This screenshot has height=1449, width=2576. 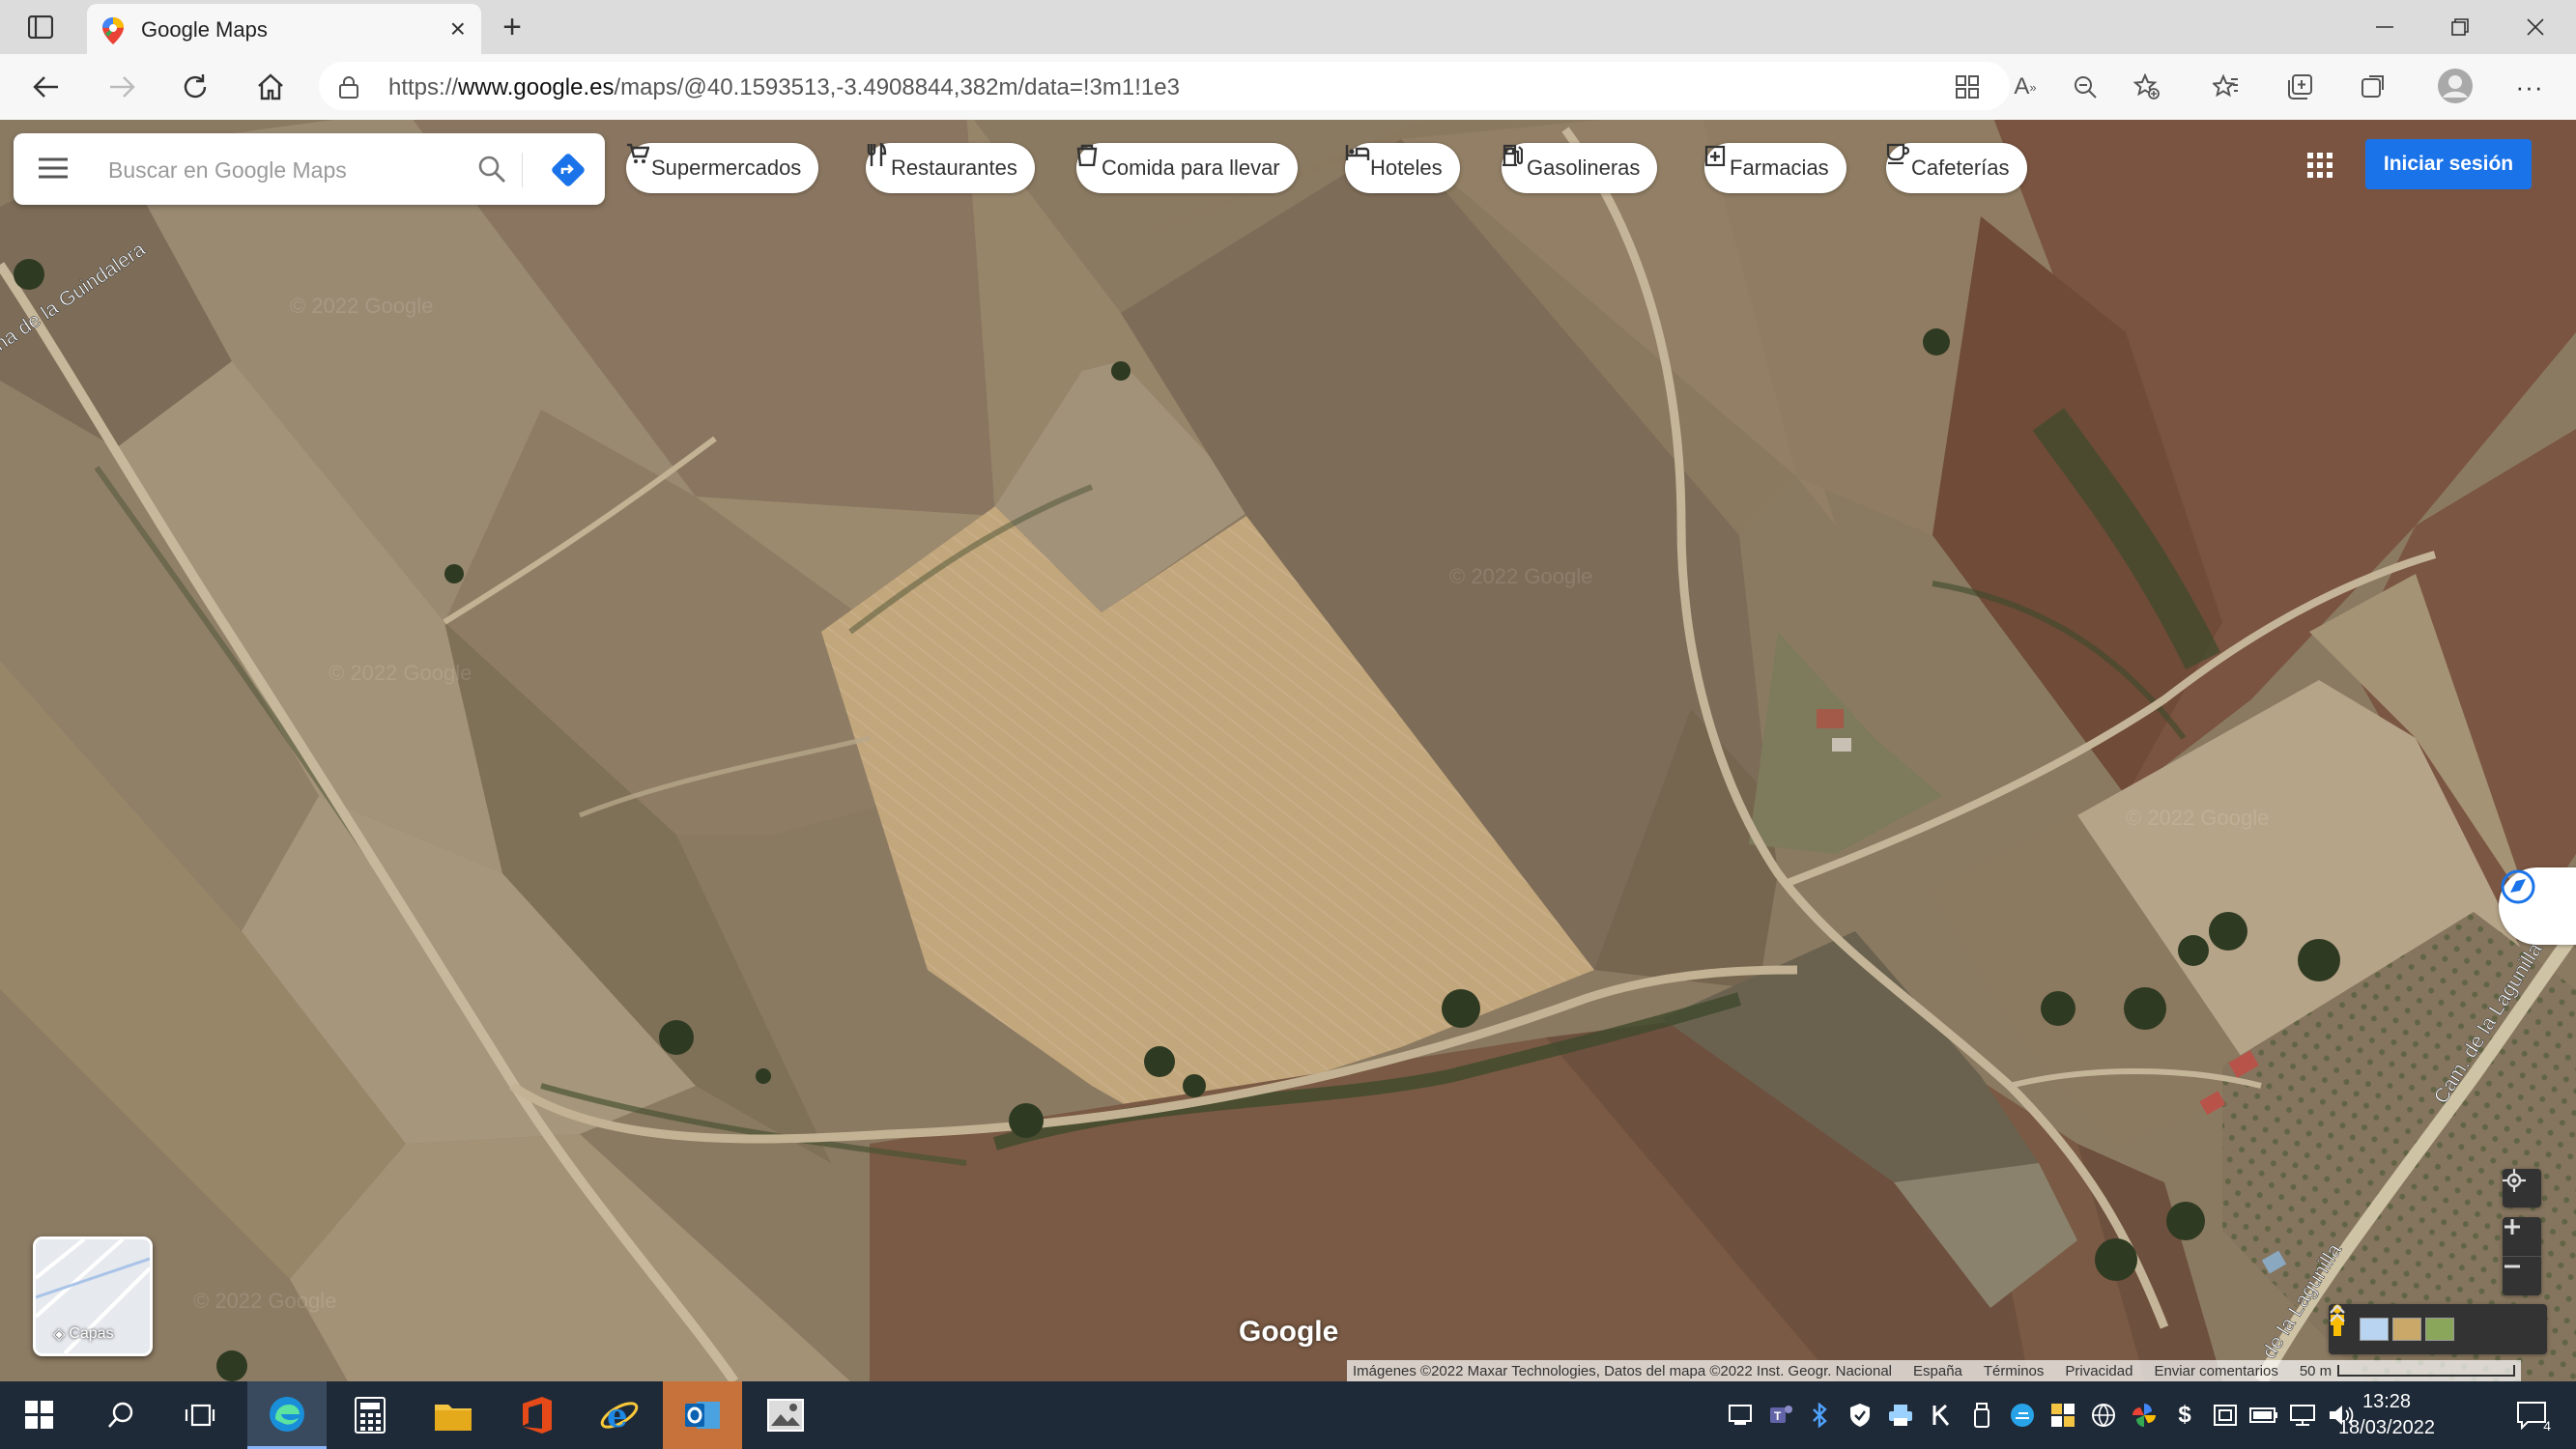 I want to click on compass-icon, so click(x=2518, y=886).